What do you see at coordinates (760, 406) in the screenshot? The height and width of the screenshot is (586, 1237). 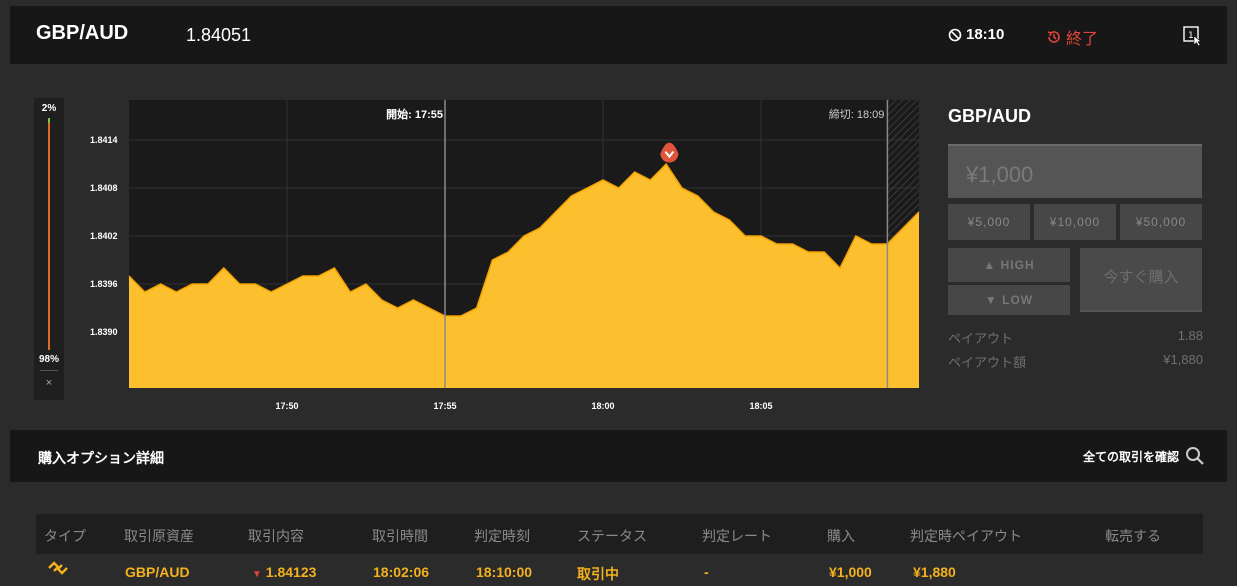 I see `x-tick-label: 18:05` at bounding box center [760, 406].